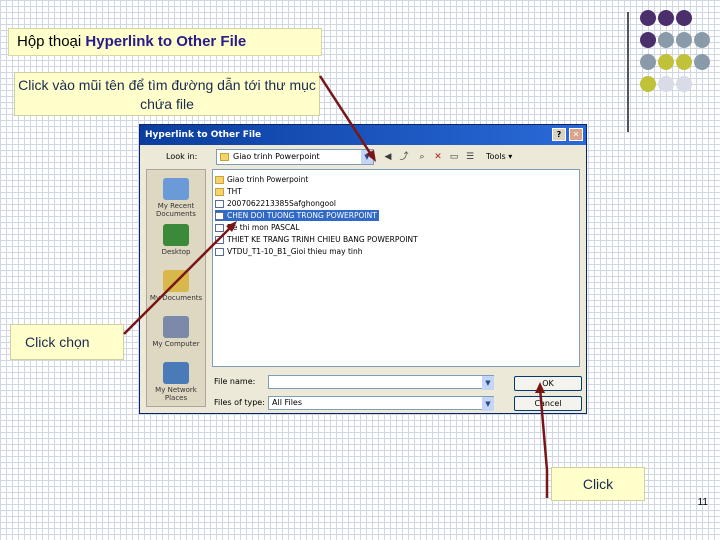 This screenshot has width=720, height=540. I want to click on arrow-head-ok, so click(540, 387).